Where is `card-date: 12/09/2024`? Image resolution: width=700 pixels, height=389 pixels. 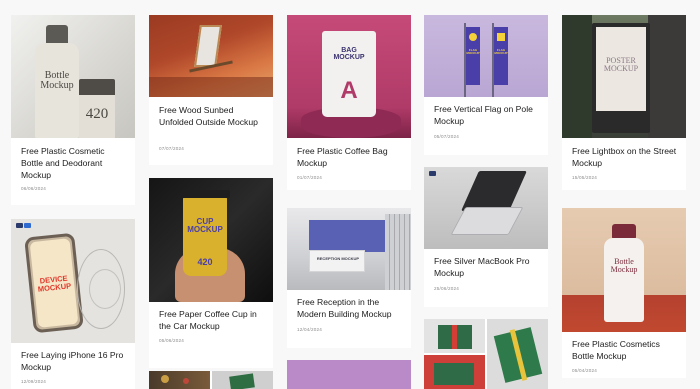
card-date: 12/09/2024 is located at coordinates (33, 381).